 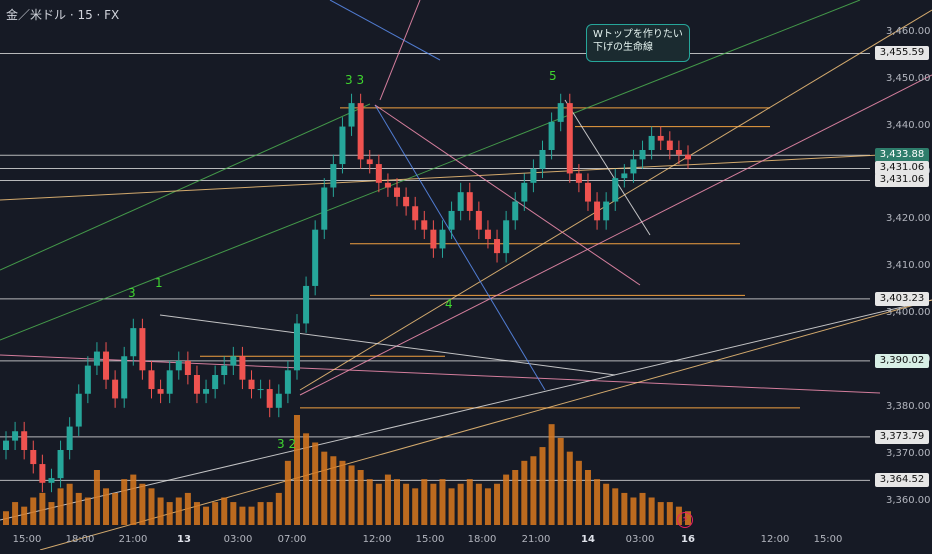 What do you see at coordinates (685, 520) in the screenshot?
I see `lightning-icon: ⚡` at bounding box center [685, 520].